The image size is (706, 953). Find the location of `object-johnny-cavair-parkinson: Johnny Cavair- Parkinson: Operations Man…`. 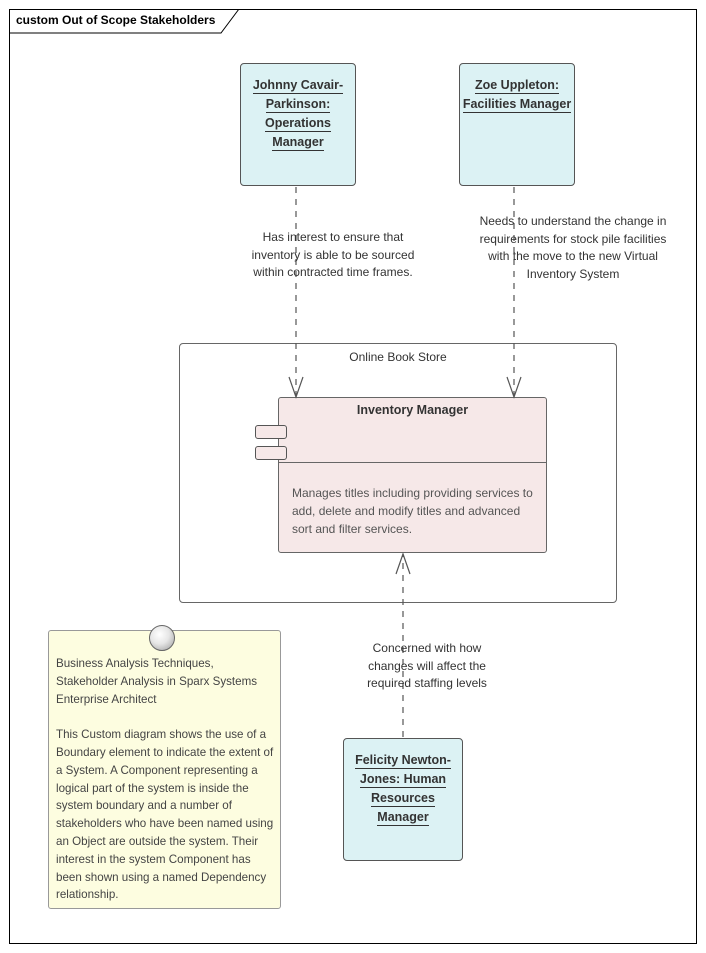

object-johnny-cavair-parkinson: Johnny Cavair- Parkinson: Operations Man… is located at coordinates (298, 124).